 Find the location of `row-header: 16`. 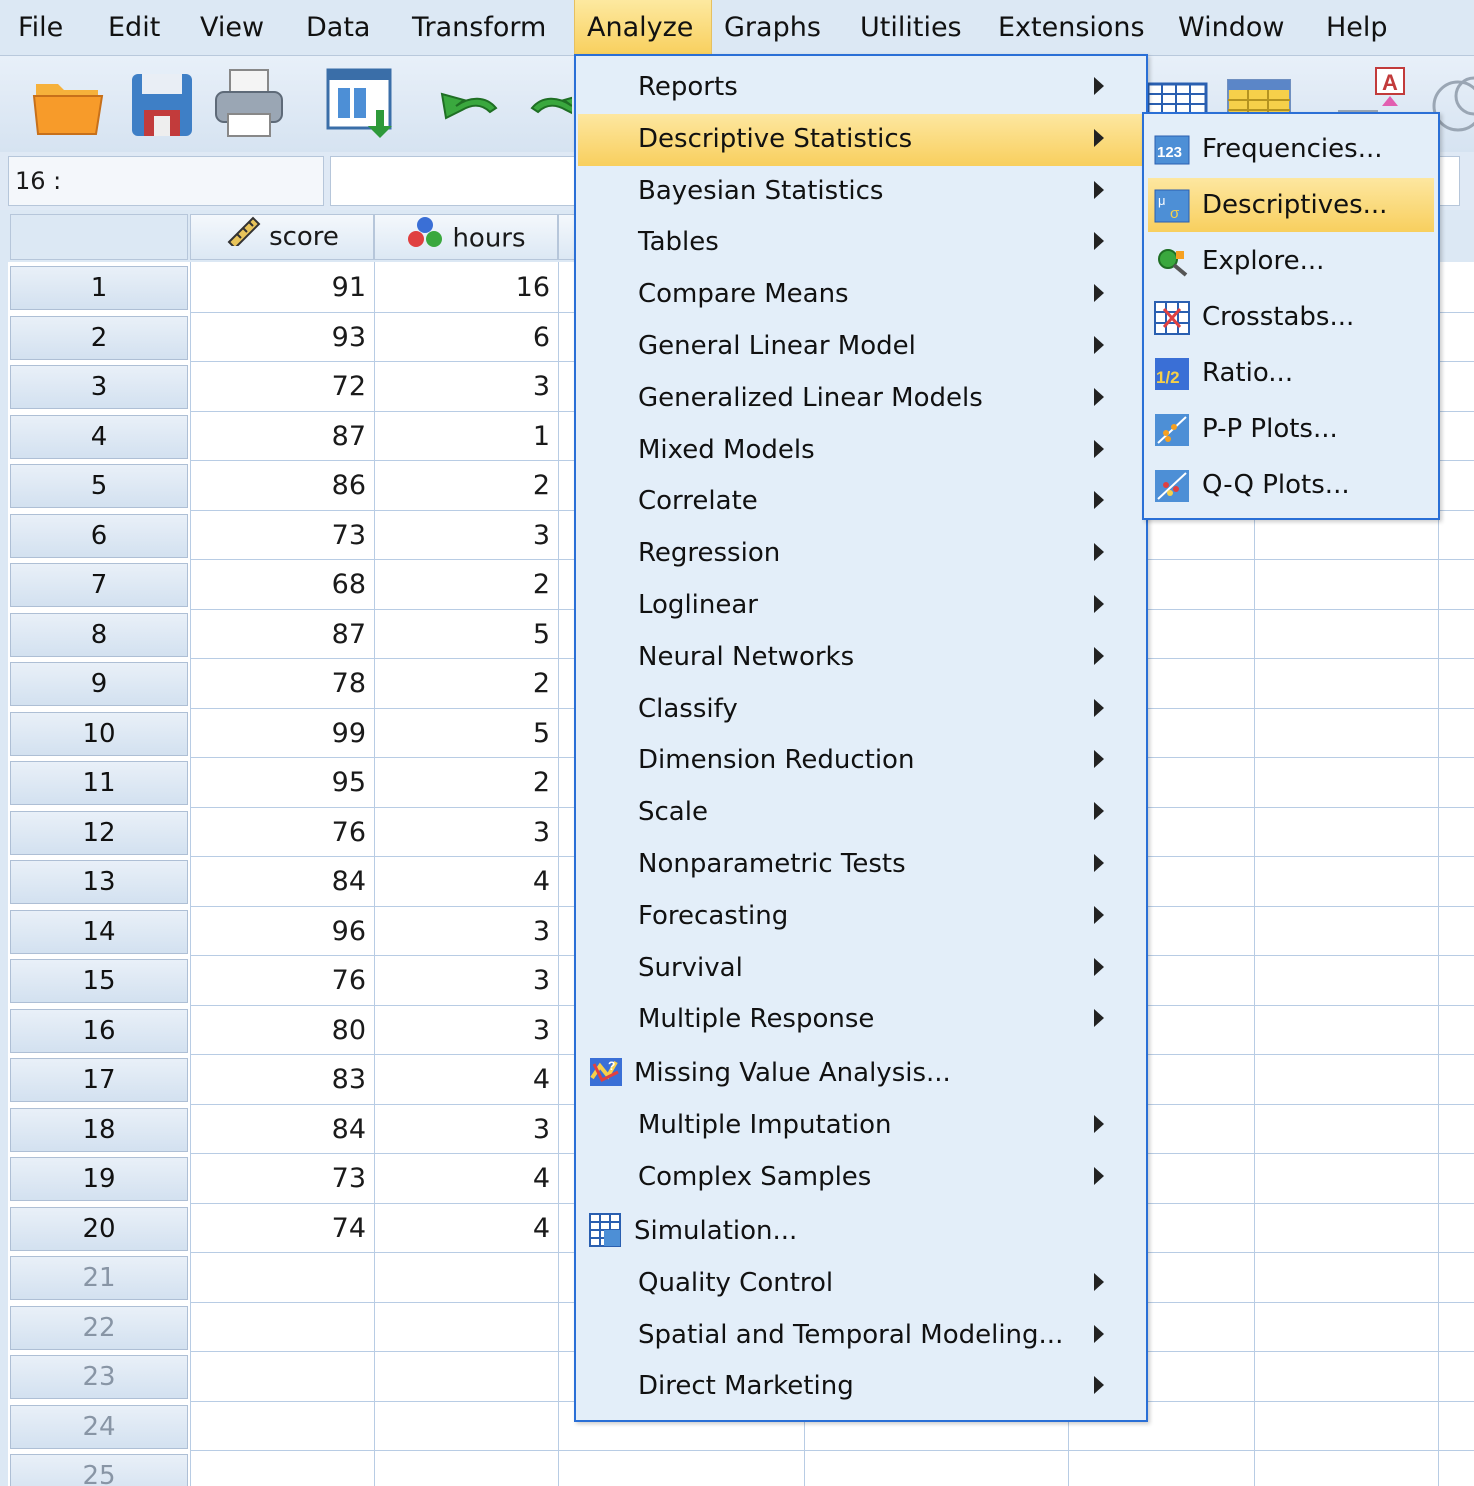

row-header: 16 is located at coordinates (99, 1030).